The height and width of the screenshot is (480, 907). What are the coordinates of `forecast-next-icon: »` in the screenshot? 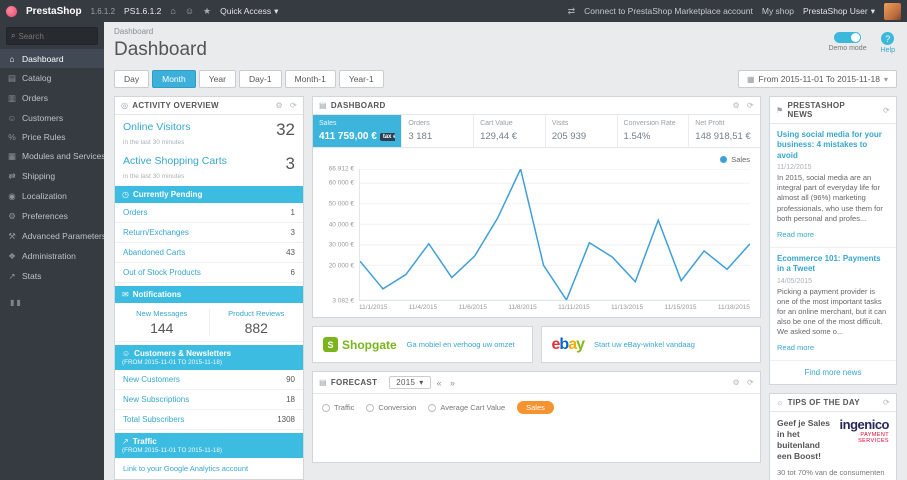 It's located at (452, 383).